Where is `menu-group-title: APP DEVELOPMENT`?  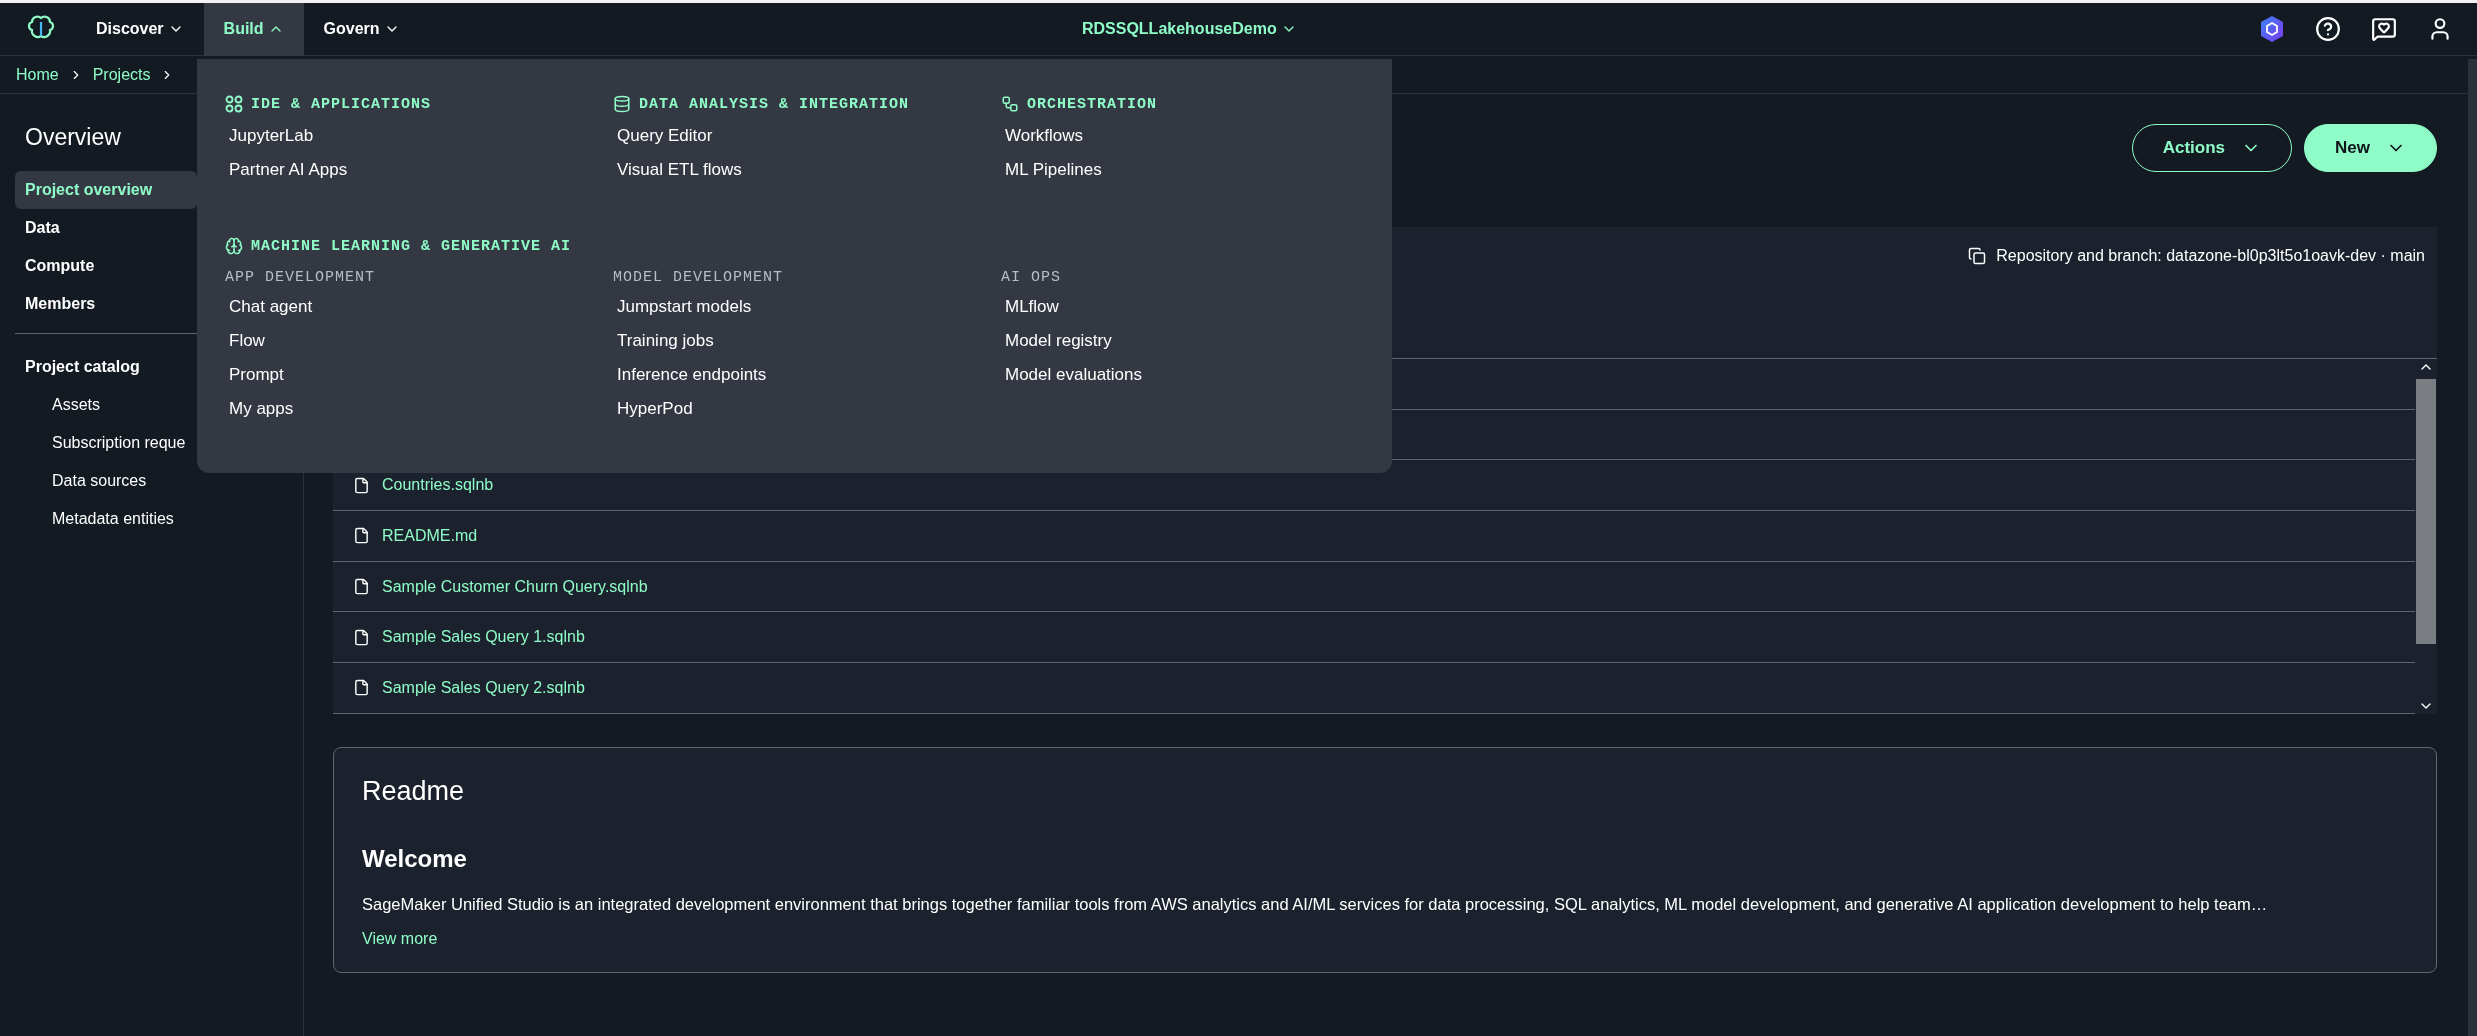 menu-group-title: APP DEVELOPMENT is located at coordinates (301, 277).